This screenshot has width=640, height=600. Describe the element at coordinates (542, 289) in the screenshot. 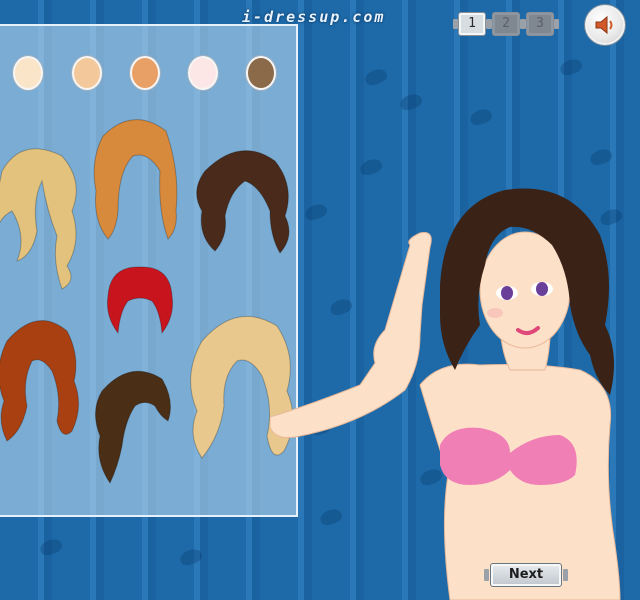

I see `model-right-iris` at that location.